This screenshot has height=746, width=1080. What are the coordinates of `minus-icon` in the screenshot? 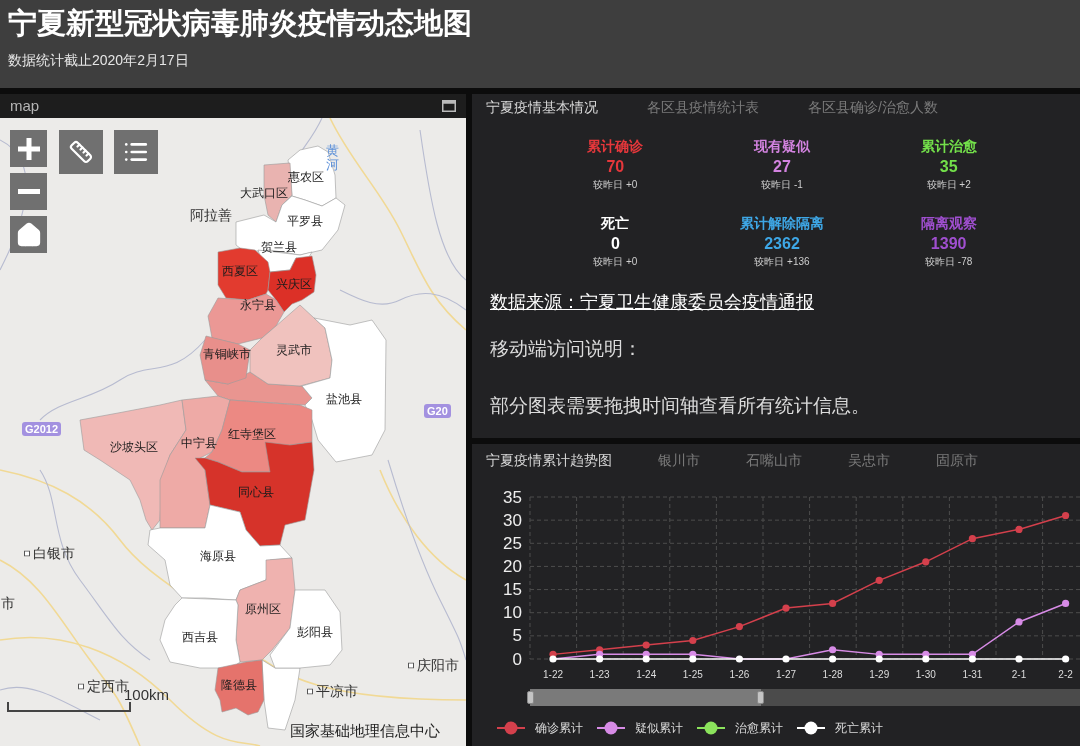 It's located at (28, 191).